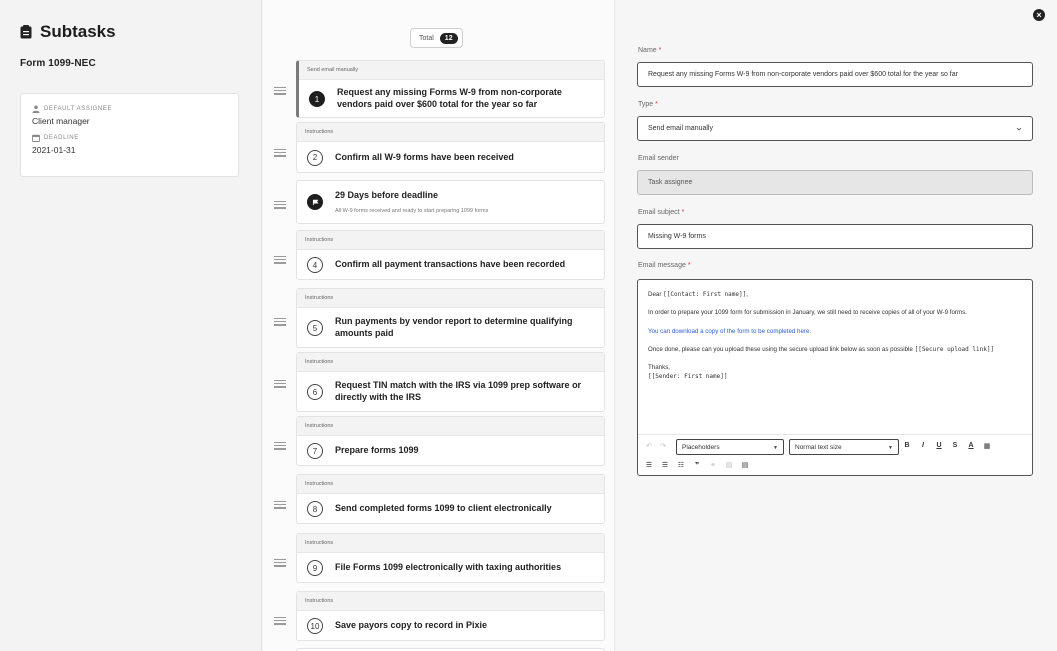  Describe the element at coordinates (36, 109) in the screenshot. I see `user-icon` at that location.